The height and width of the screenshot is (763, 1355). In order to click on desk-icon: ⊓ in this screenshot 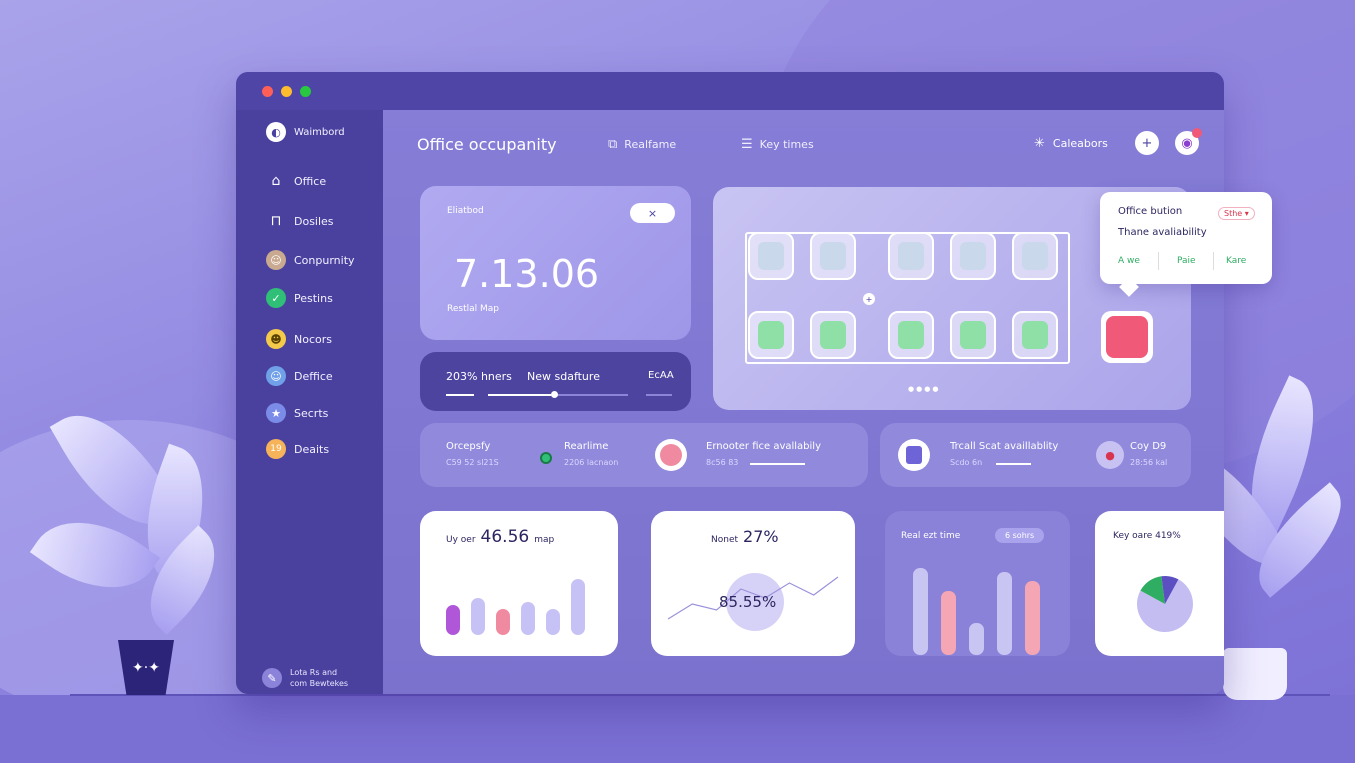, I will do `click(276, 221)`.